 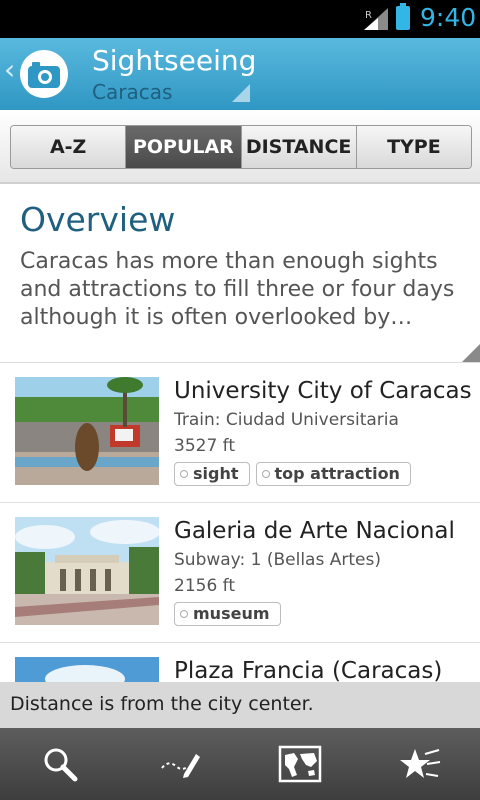 I want to click on sight-title: University City of Caracas, so click(x=323, y=391).